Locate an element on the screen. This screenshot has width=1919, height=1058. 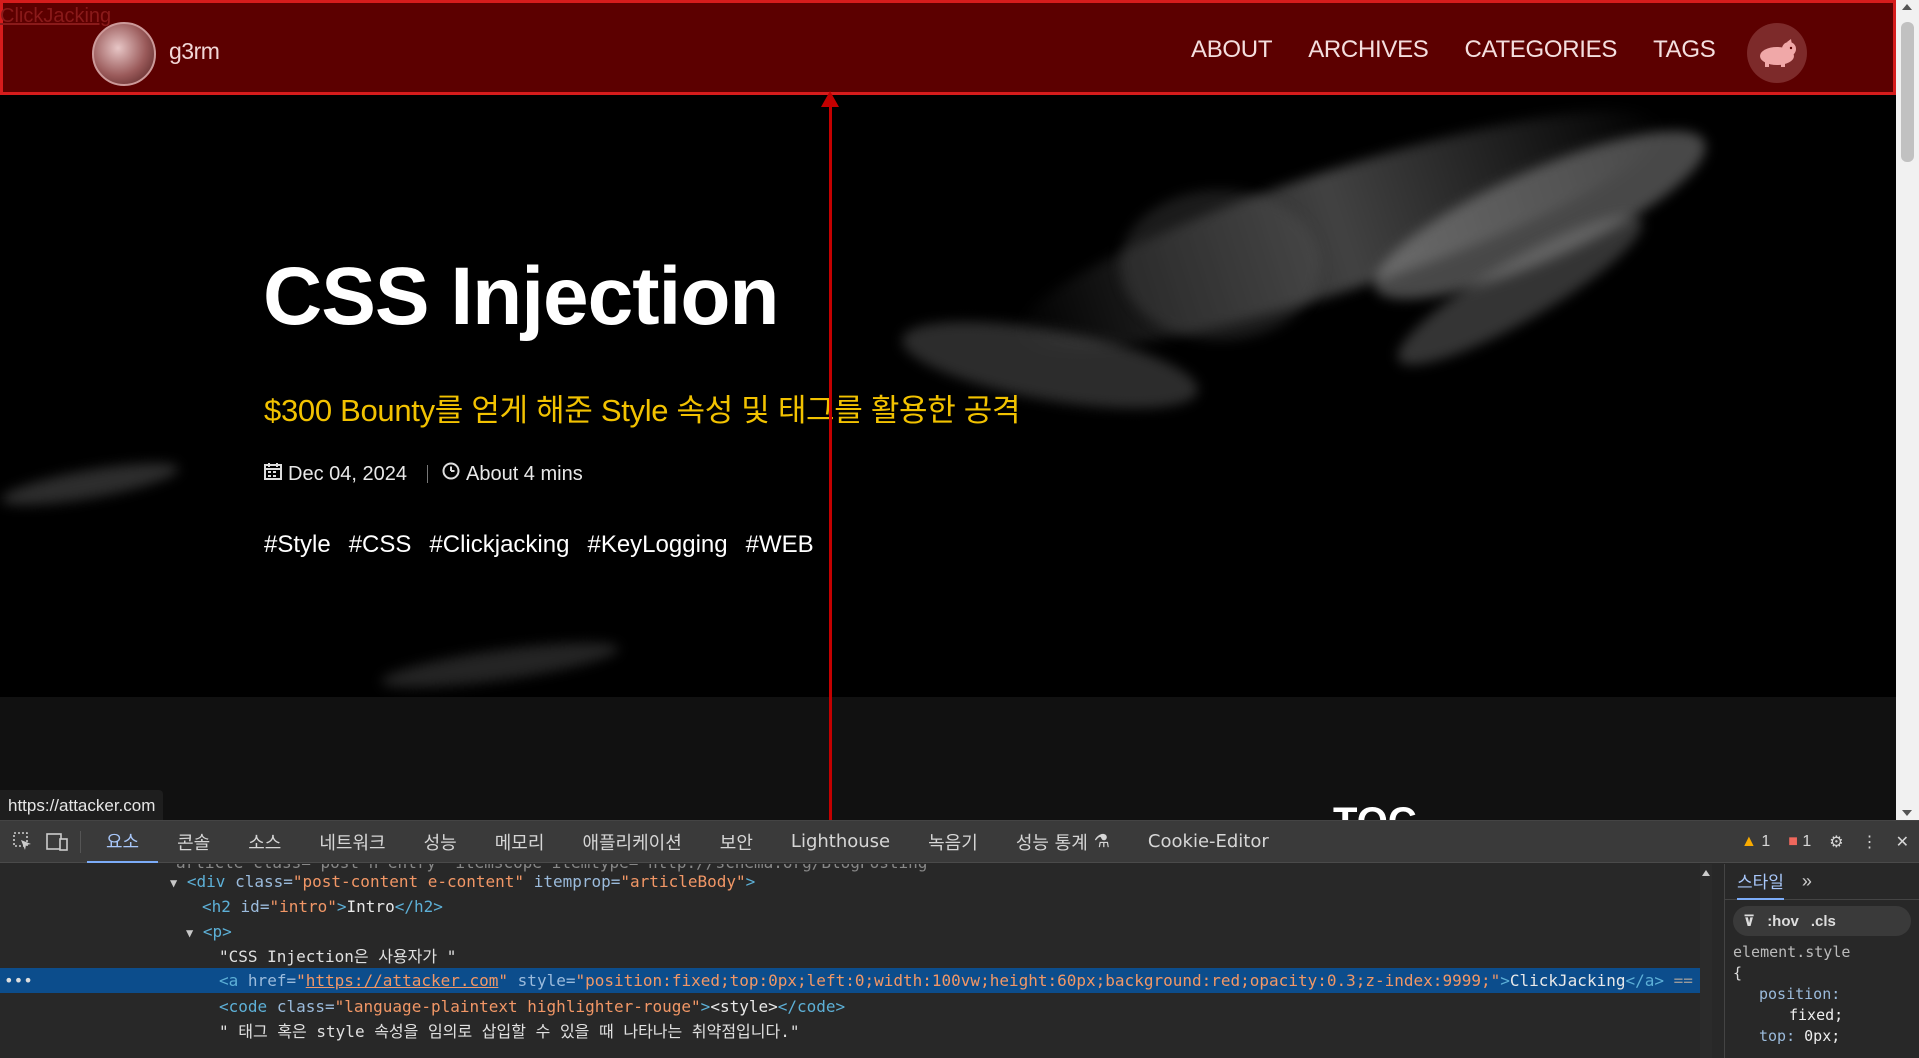
tab-cookie-editor: Cookie-Editor is located at coordinates (1208, 842).